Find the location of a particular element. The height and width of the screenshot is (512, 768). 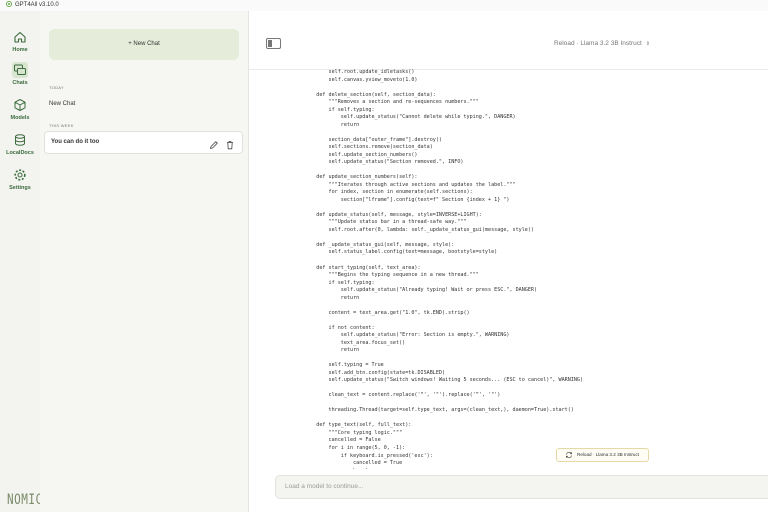

chat-item-current: You can do it too is located at coordinates (143, 142).